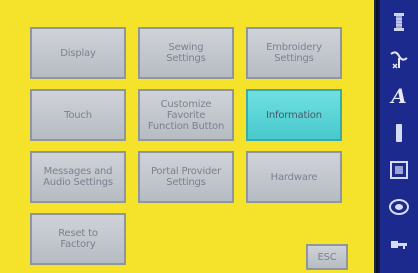  Describe the element at coordinates (294, 177) in the screenshot. I see `hardware-button: Hardware` at that location.